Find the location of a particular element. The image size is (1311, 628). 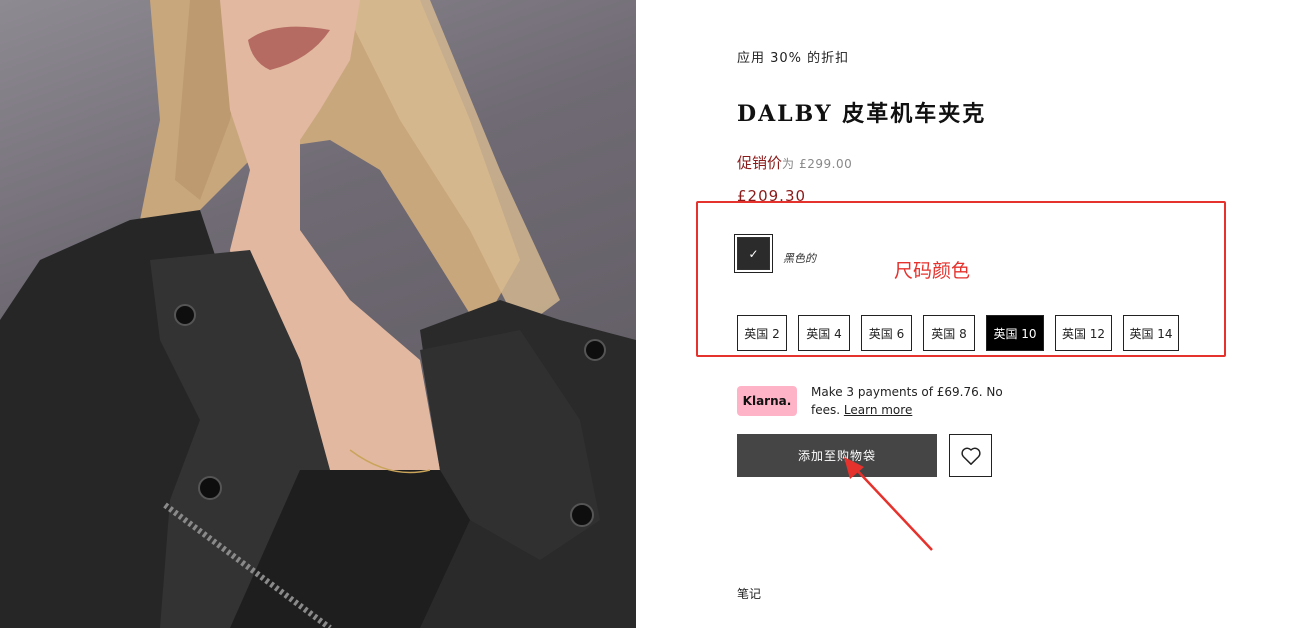

notes-heading: 笔记 is located at coordinates (749, 594).